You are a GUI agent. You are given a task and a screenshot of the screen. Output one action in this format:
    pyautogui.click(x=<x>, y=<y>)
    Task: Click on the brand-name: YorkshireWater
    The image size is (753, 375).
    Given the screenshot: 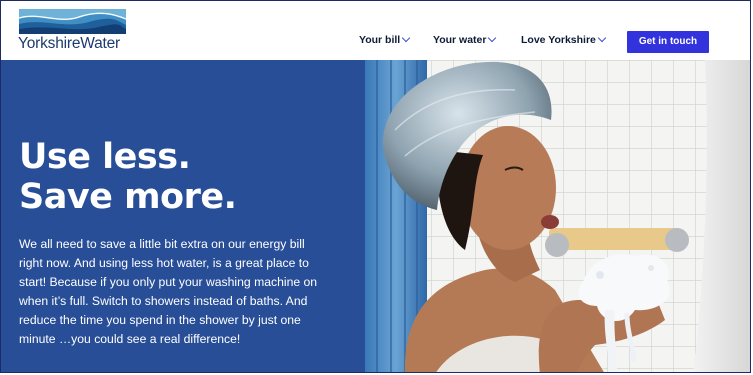 What is the action you would take?
    pyautogui.click(x=69, y=43)
    